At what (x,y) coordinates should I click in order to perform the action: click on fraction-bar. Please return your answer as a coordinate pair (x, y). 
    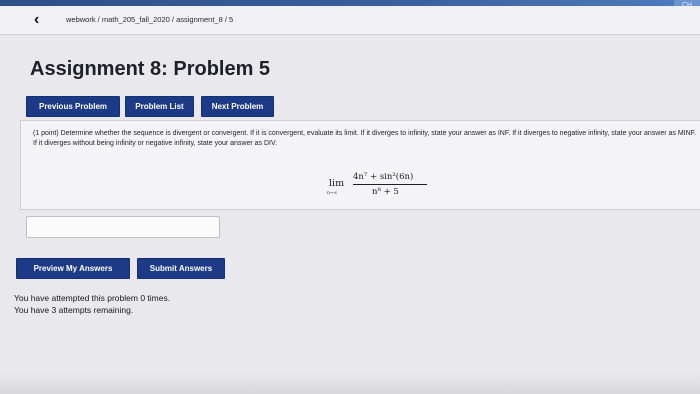
    Looking at the image, I should click on (390, 184).